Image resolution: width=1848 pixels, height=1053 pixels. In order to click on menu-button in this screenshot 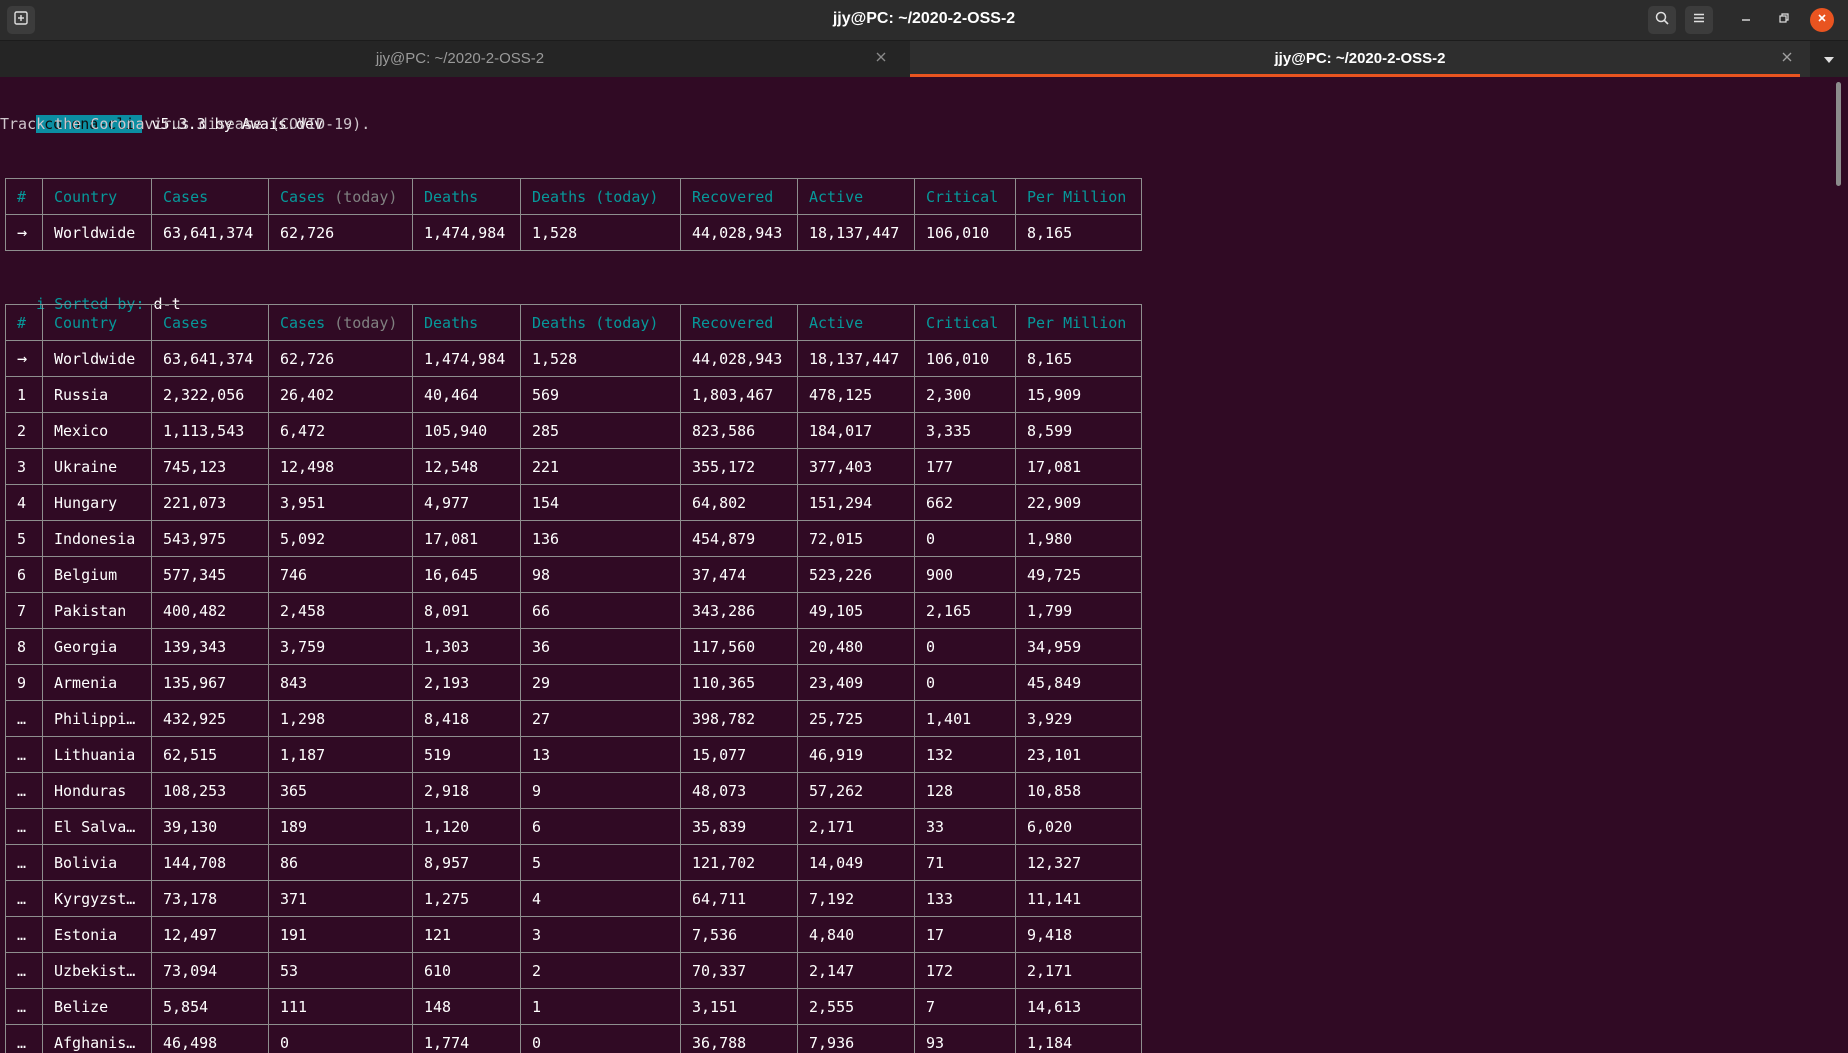, I will do `click(1699, 20)`.